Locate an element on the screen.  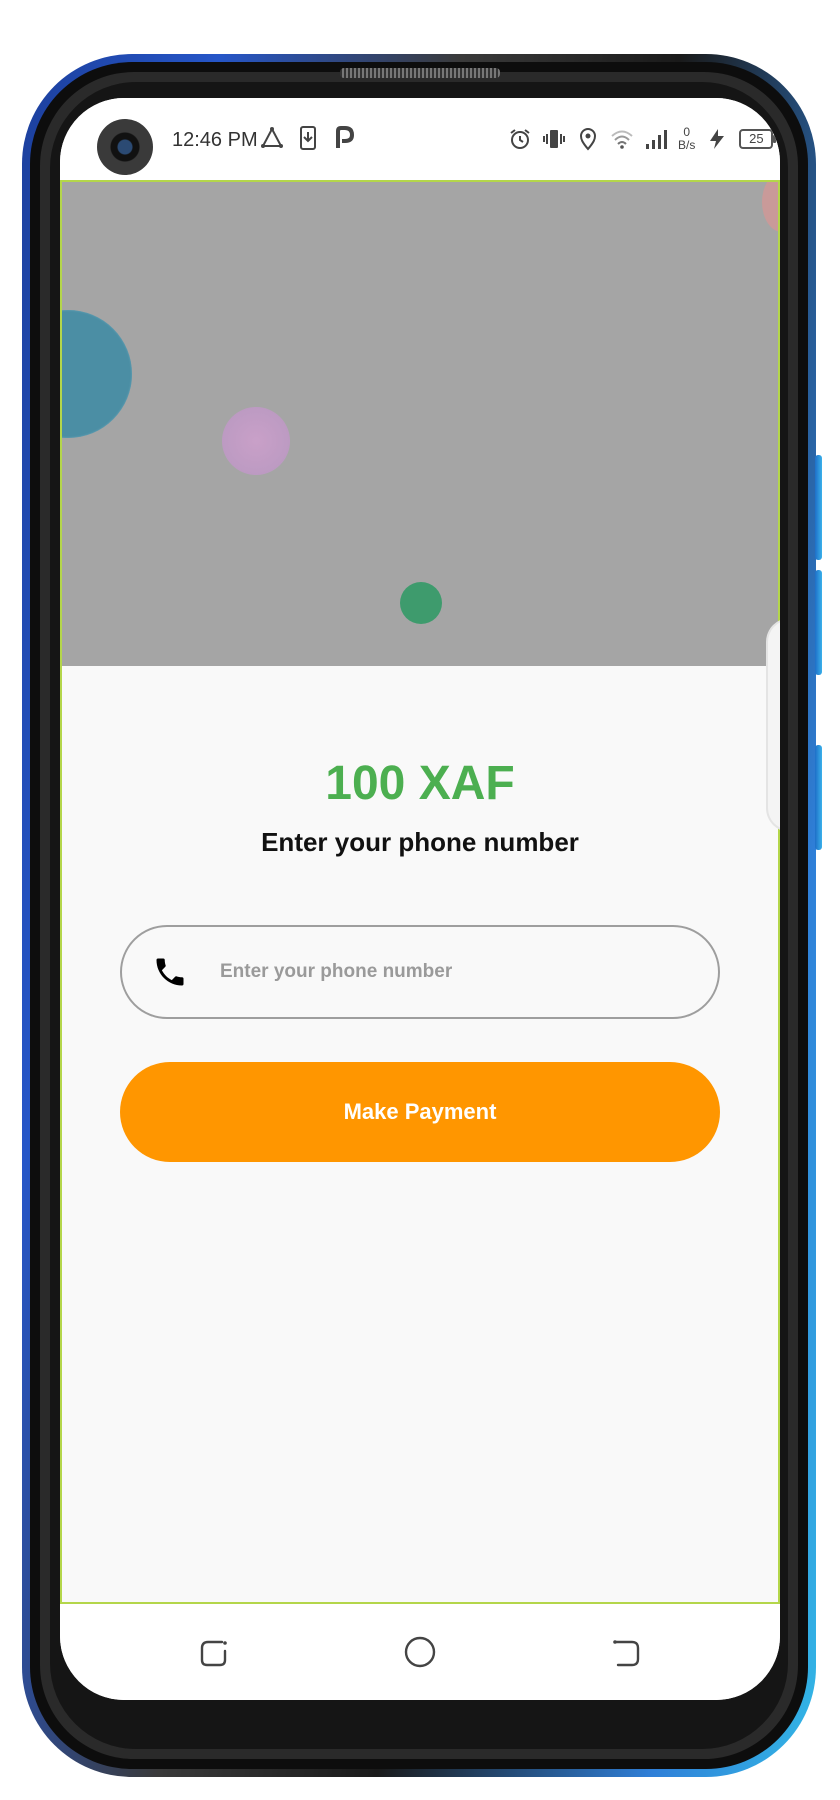
p-app-icon is located at coordinates (345, 137).